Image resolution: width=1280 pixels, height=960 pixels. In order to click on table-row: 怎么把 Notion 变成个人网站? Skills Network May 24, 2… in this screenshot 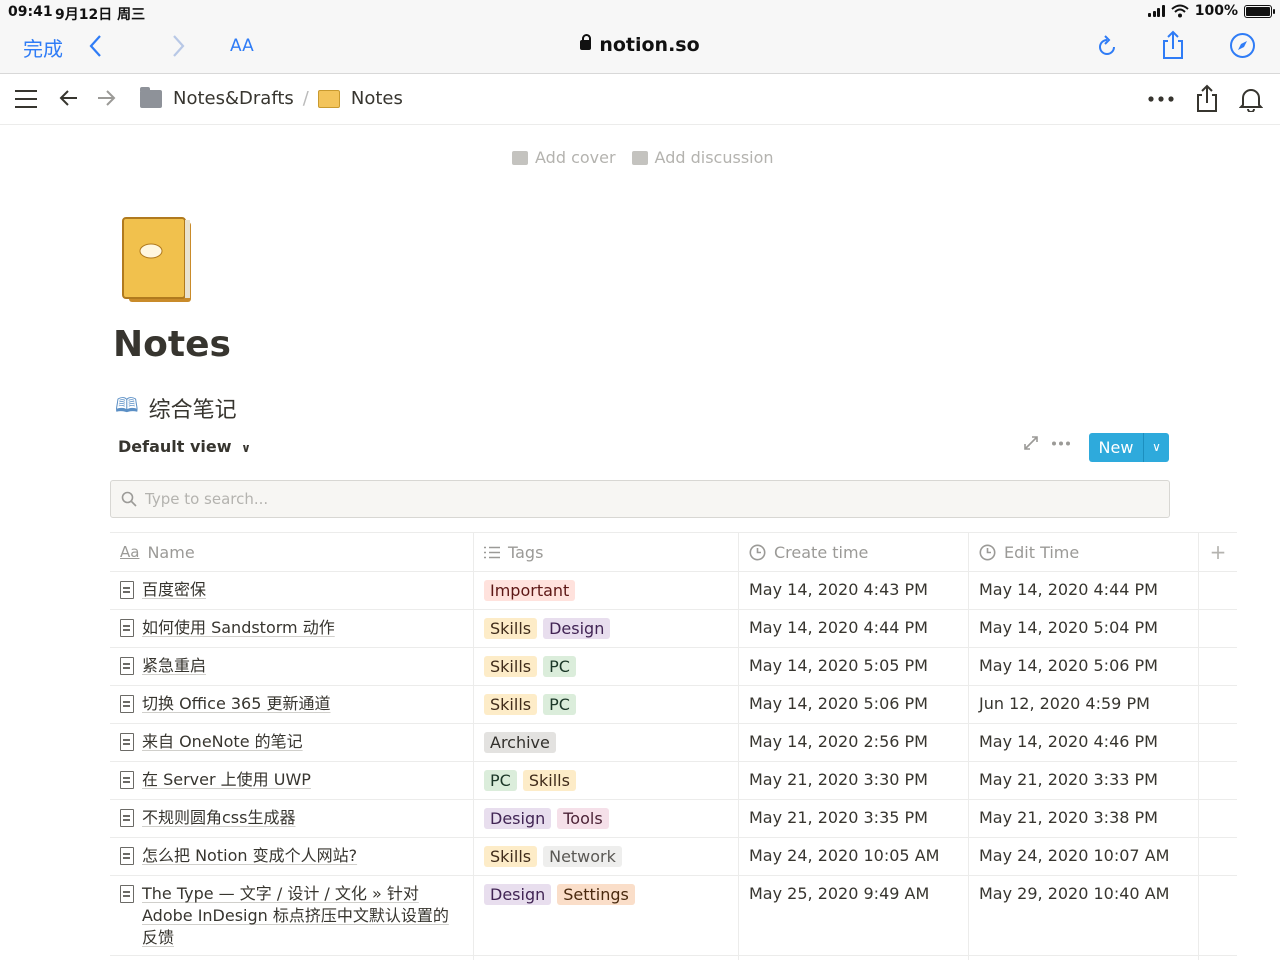, I will do `click(673, 857)`.